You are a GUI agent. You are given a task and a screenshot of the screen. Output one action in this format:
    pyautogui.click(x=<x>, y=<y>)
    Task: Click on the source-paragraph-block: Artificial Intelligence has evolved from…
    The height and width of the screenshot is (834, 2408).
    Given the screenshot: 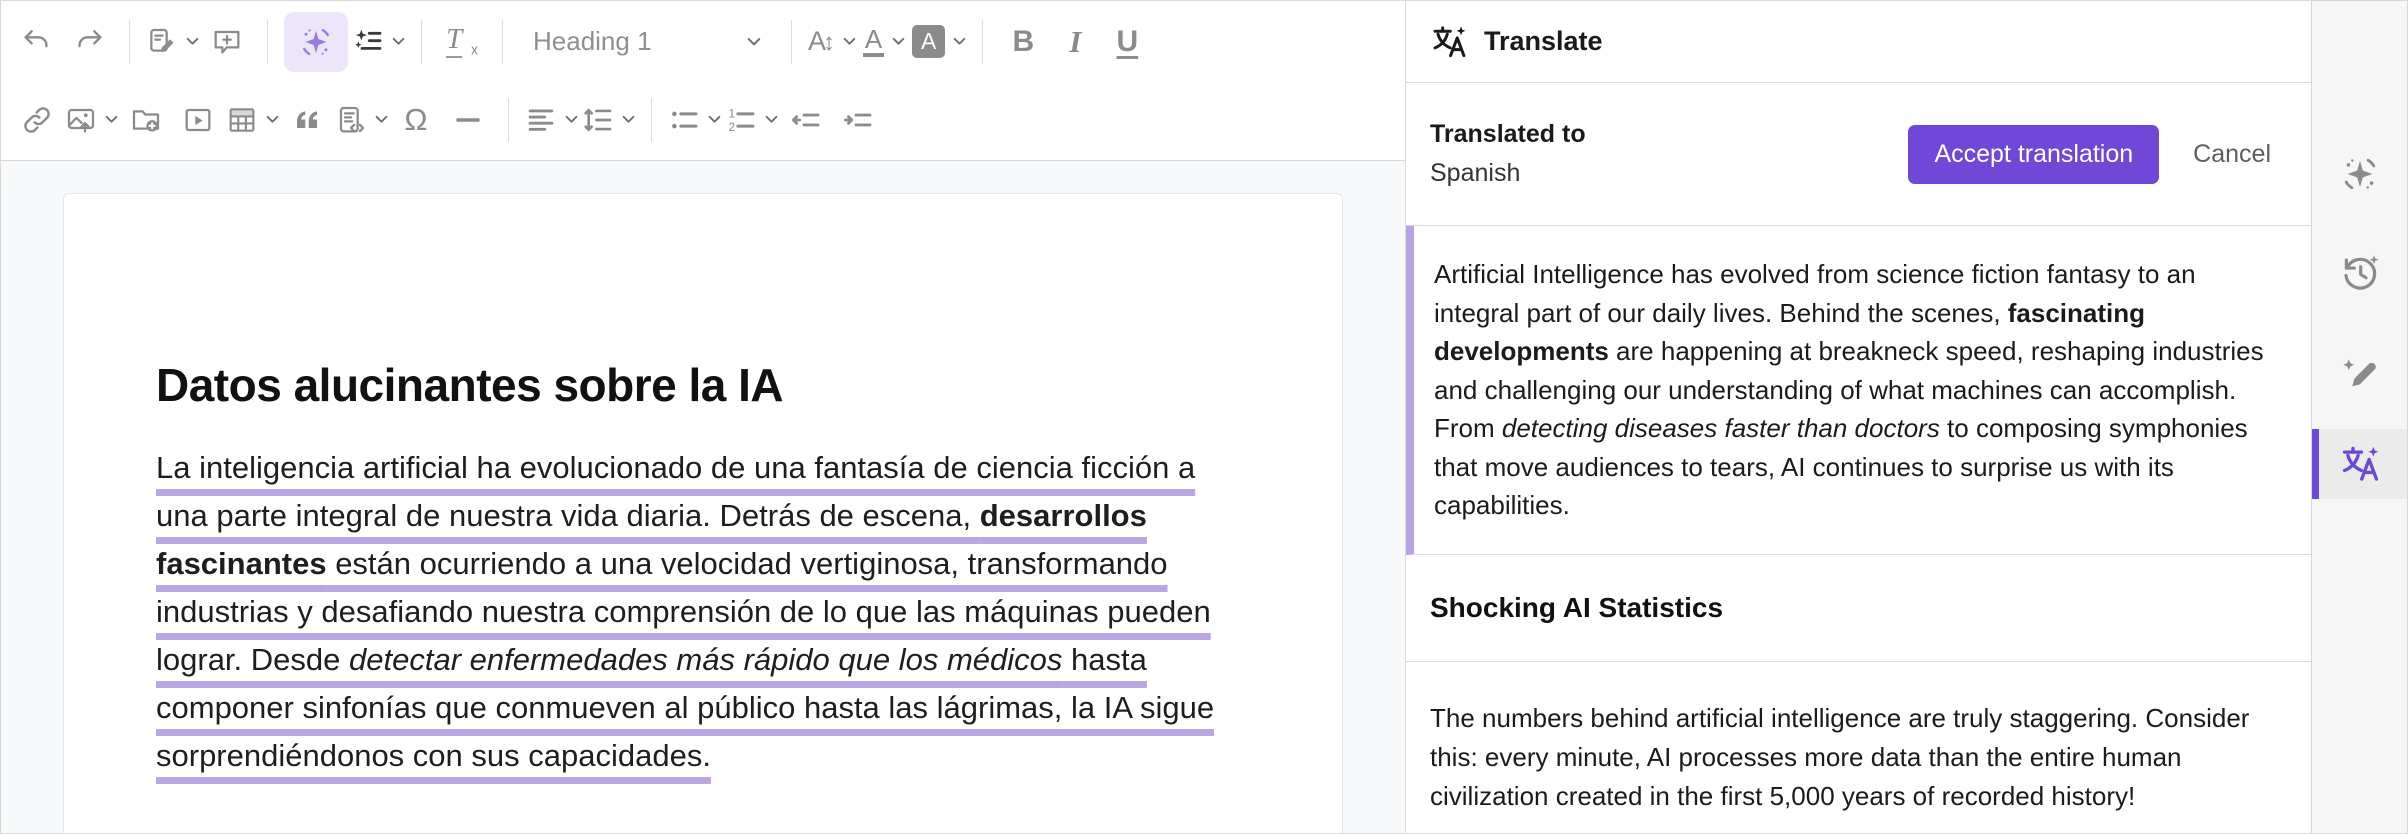 What is the action you would take?
    pyautogui.click(x=1859, y=390)
    